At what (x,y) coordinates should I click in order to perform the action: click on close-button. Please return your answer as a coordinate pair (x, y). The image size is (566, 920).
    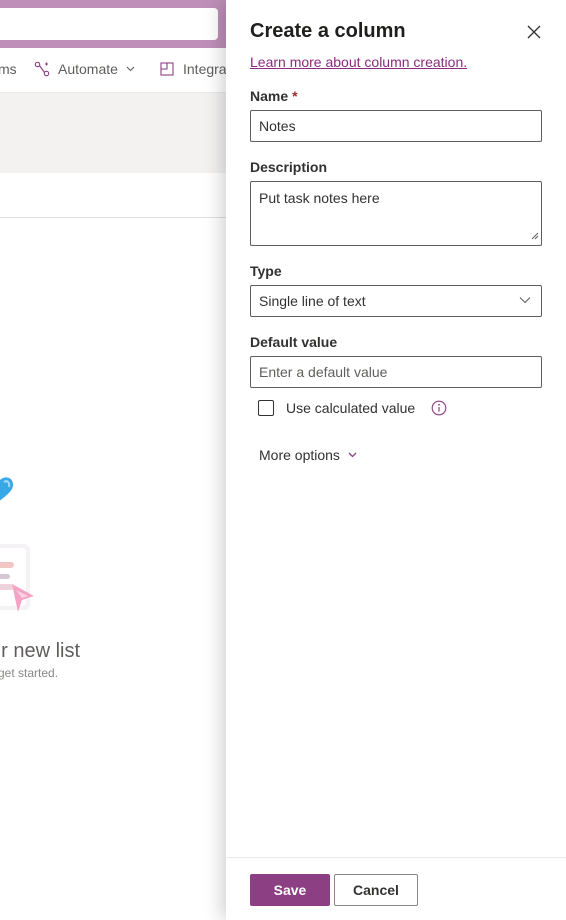
    Looking at the image, I should click on (534, 34).